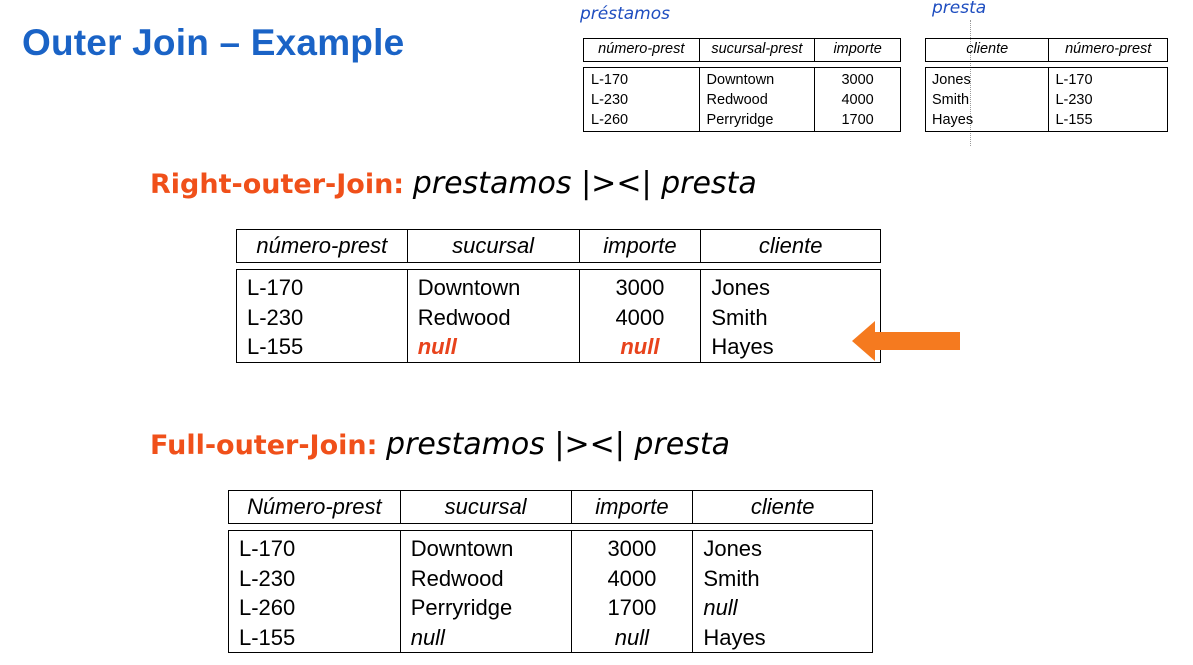 This screenshot has width=1193, height=665. What do you see at coordinates (625, 14) in the screenshot?
I see `prestamos-label: préstamos` at bounding box center [625, 14].